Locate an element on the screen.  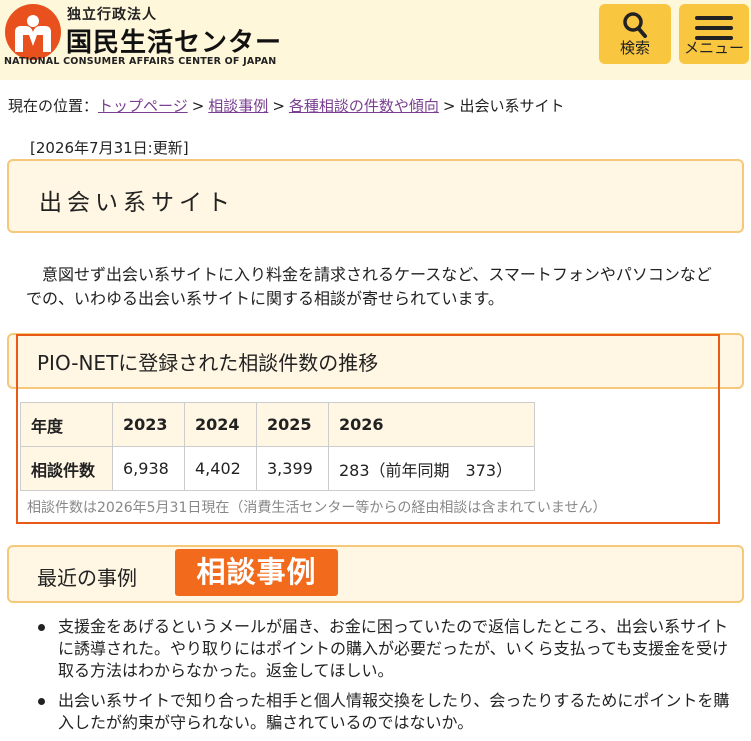
table-header-cell: 2023 is located at coordinates (148, 424).